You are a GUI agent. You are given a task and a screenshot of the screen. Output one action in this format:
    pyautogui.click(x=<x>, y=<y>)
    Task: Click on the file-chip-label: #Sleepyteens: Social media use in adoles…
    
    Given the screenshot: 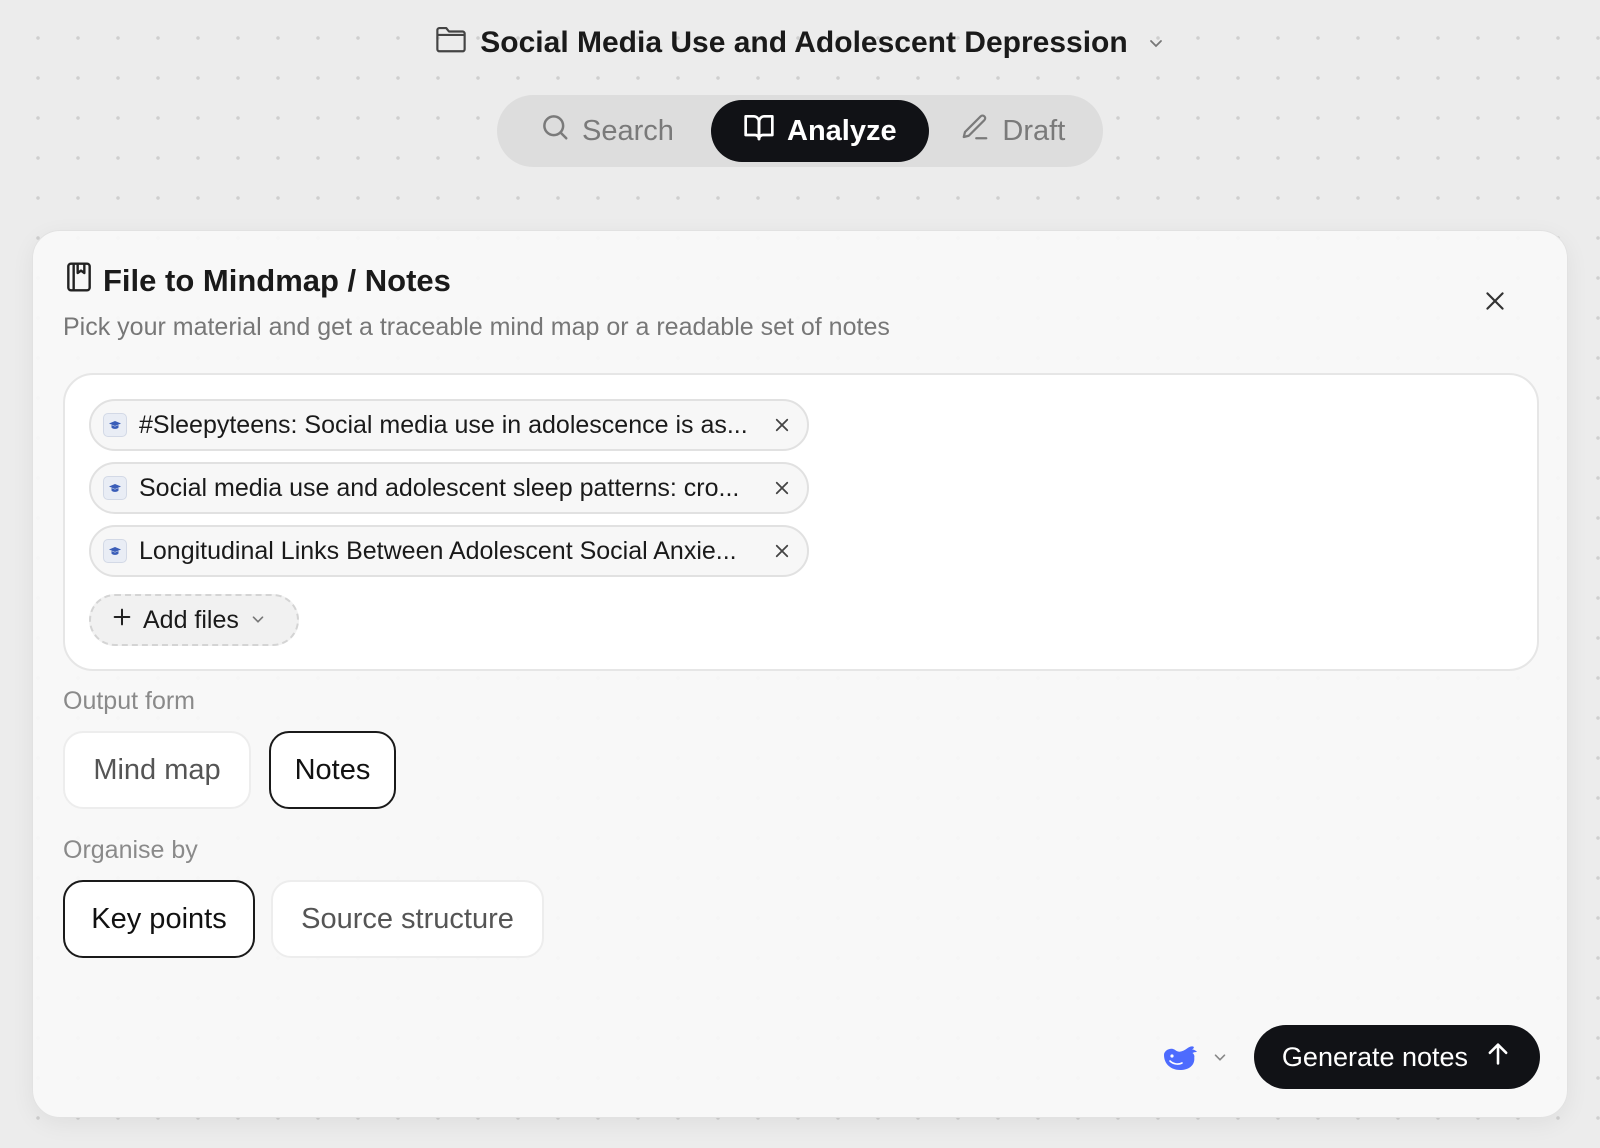 What is the action you would take?
    pyautogui.click(x=443, y=424)
    